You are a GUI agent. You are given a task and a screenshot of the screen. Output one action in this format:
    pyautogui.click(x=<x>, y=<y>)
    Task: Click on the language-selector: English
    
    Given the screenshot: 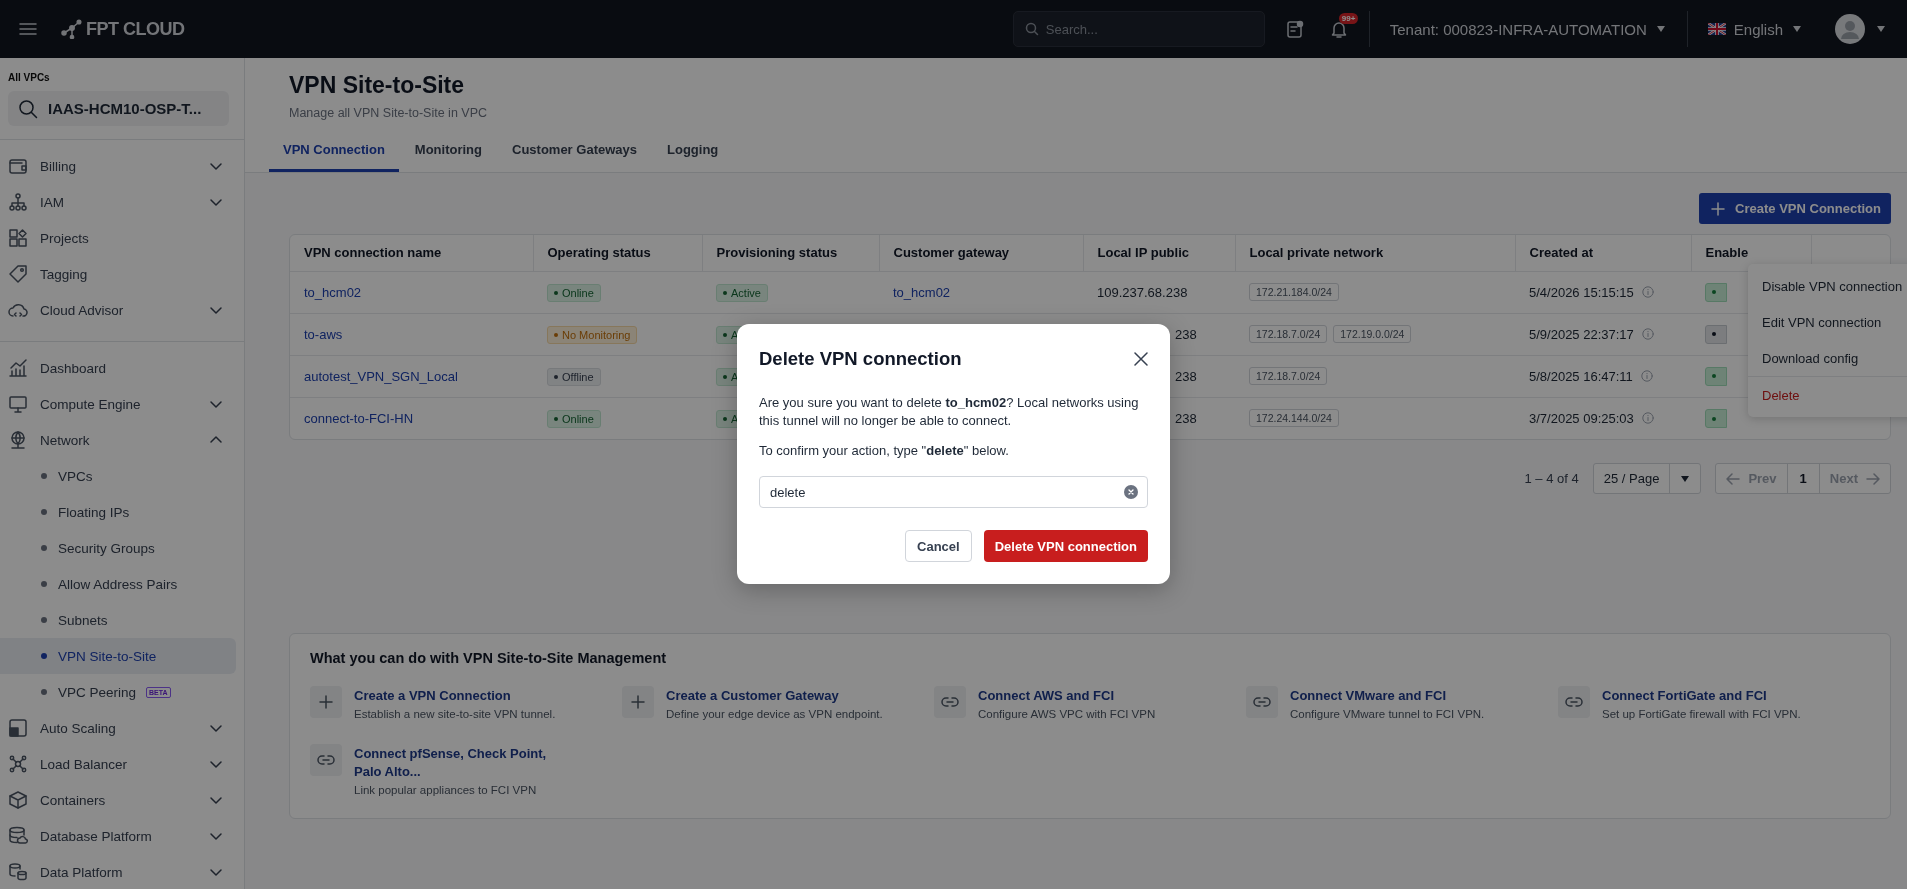 What is the action you would take?
    pyautogui.click(x=1755, y=29)
    